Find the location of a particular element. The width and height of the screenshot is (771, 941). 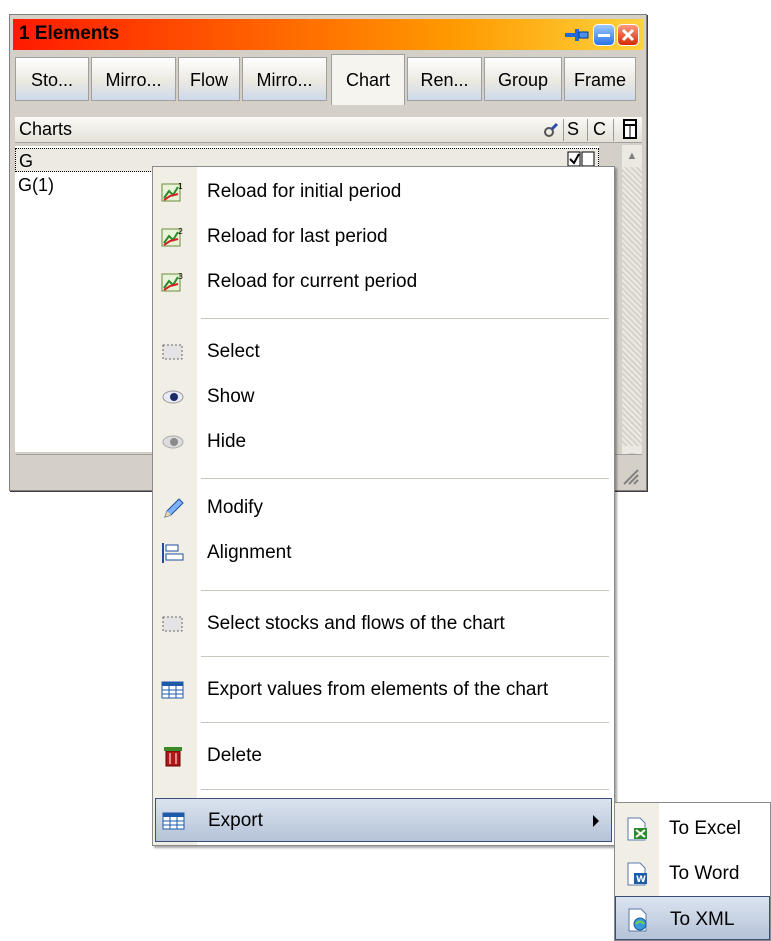

title-bar: 1 Elements is located at coordinates (328, 34).